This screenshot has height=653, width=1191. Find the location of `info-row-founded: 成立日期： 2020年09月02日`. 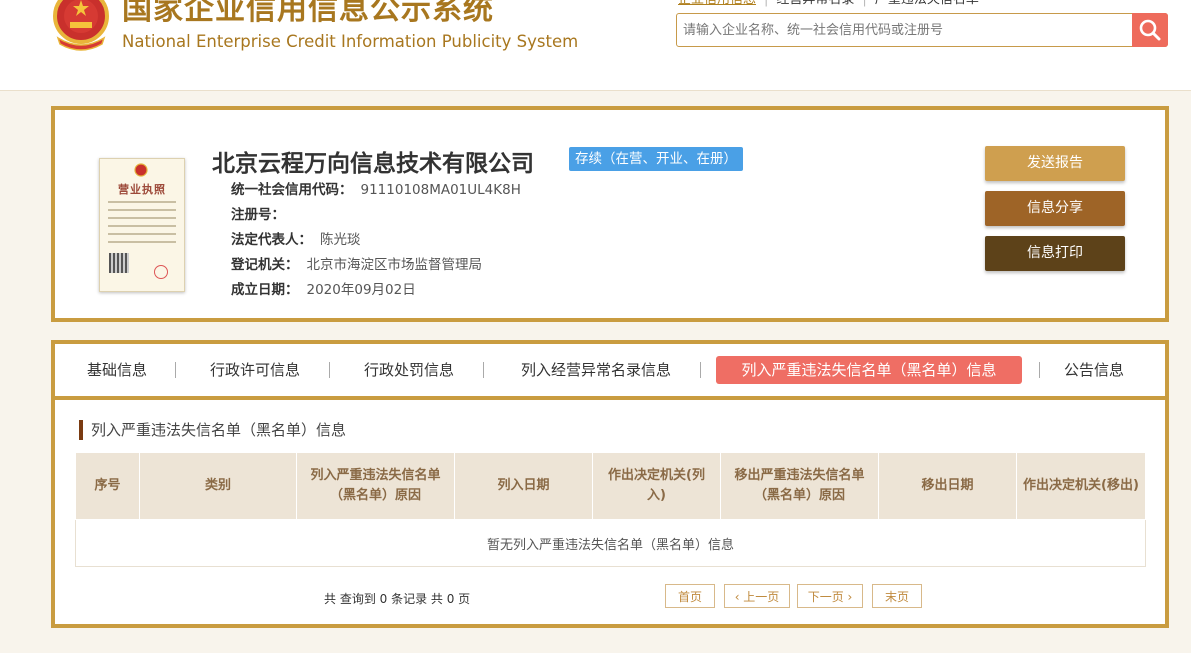

info-row-founded: 成立日期： 2020年09月02日 is located at coordinates (323, 290).